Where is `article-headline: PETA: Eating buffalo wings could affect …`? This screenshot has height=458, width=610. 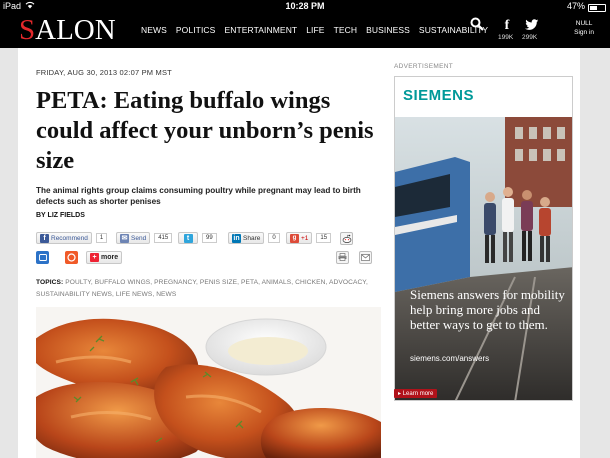 article-headline: PETA: Eating buffalo wings could affect … is located at coordinates (205, 130).